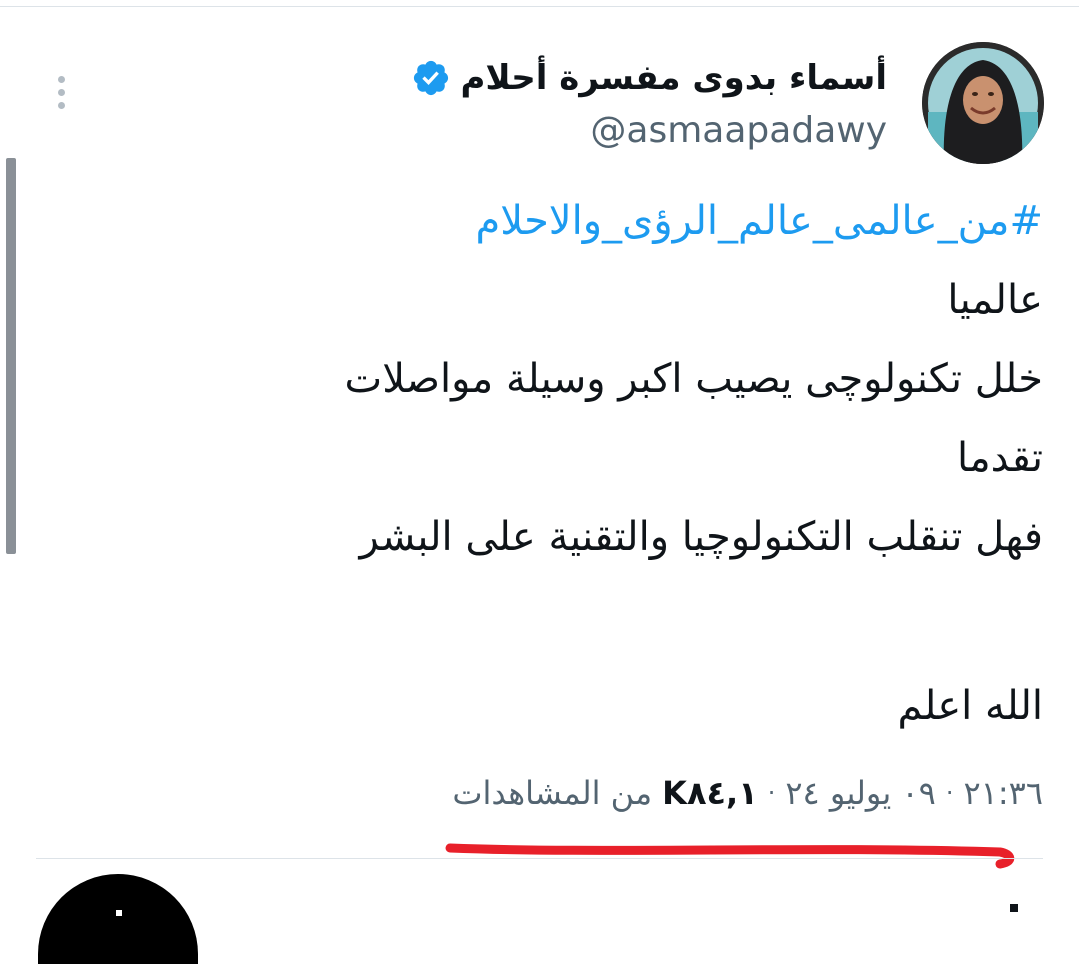 The width and height of the screenshot is (1079, 964). Describe the element at coordinates (710, 793) in the screenshot. I see `views-count: K٨٤,١` at that location.